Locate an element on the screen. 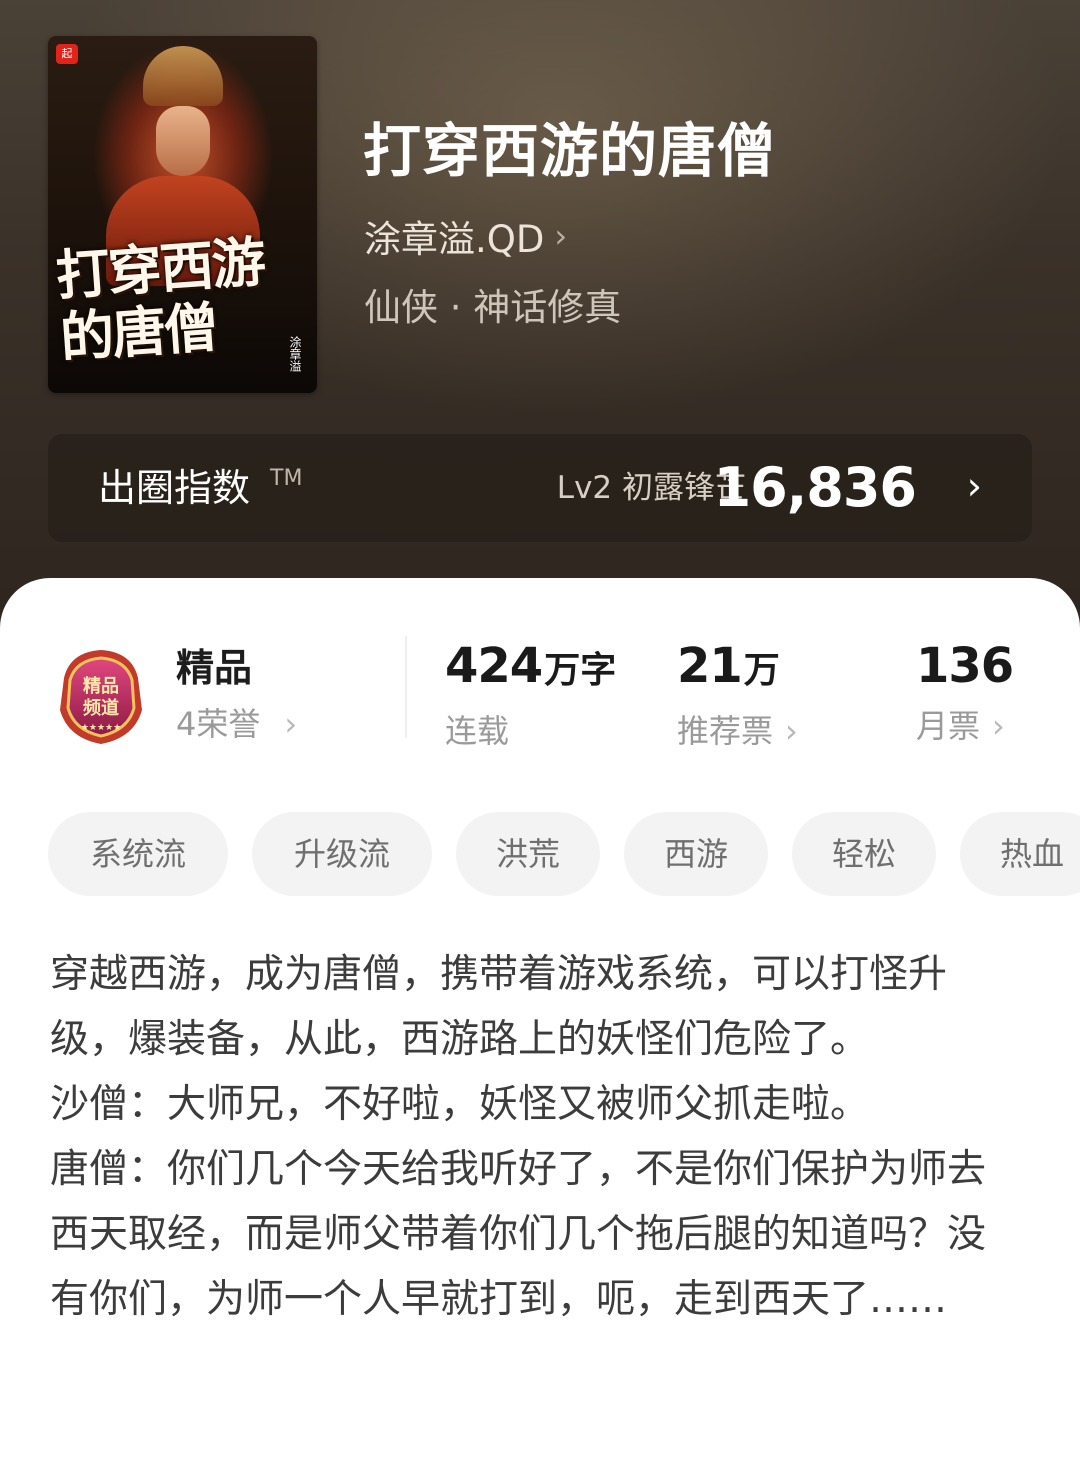  cover-author-text: 涂章溢 is located at coordinates (295, 354).